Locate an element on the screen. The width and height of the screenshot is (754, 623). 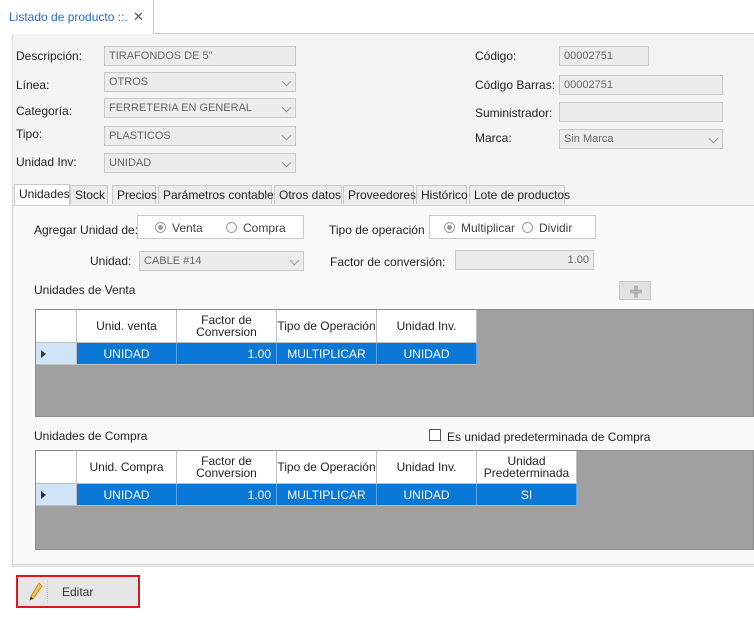
factor-conversion-field: 1.00 is located at coordinates (524, 260).